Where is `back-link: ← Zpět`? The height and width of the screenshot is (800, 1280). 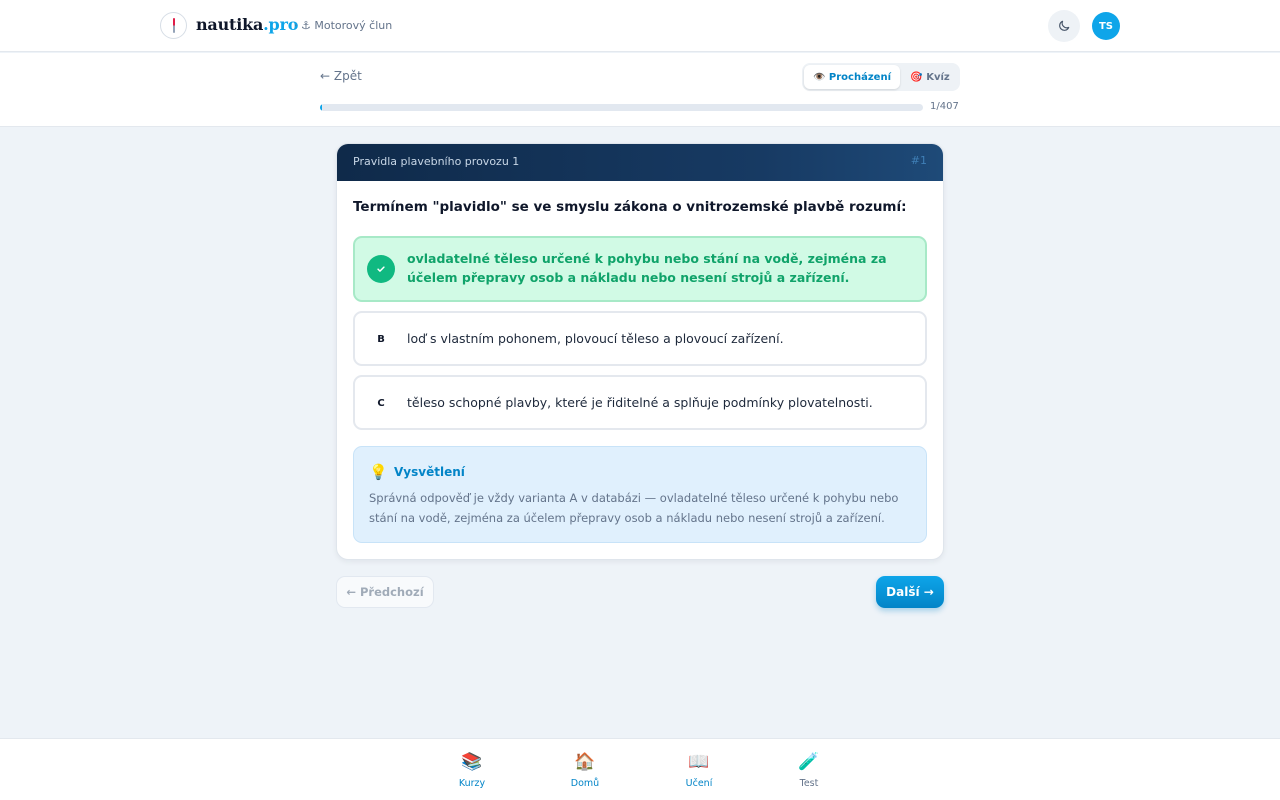
back-link: ← Zpět is located at coordinates (341, 76).